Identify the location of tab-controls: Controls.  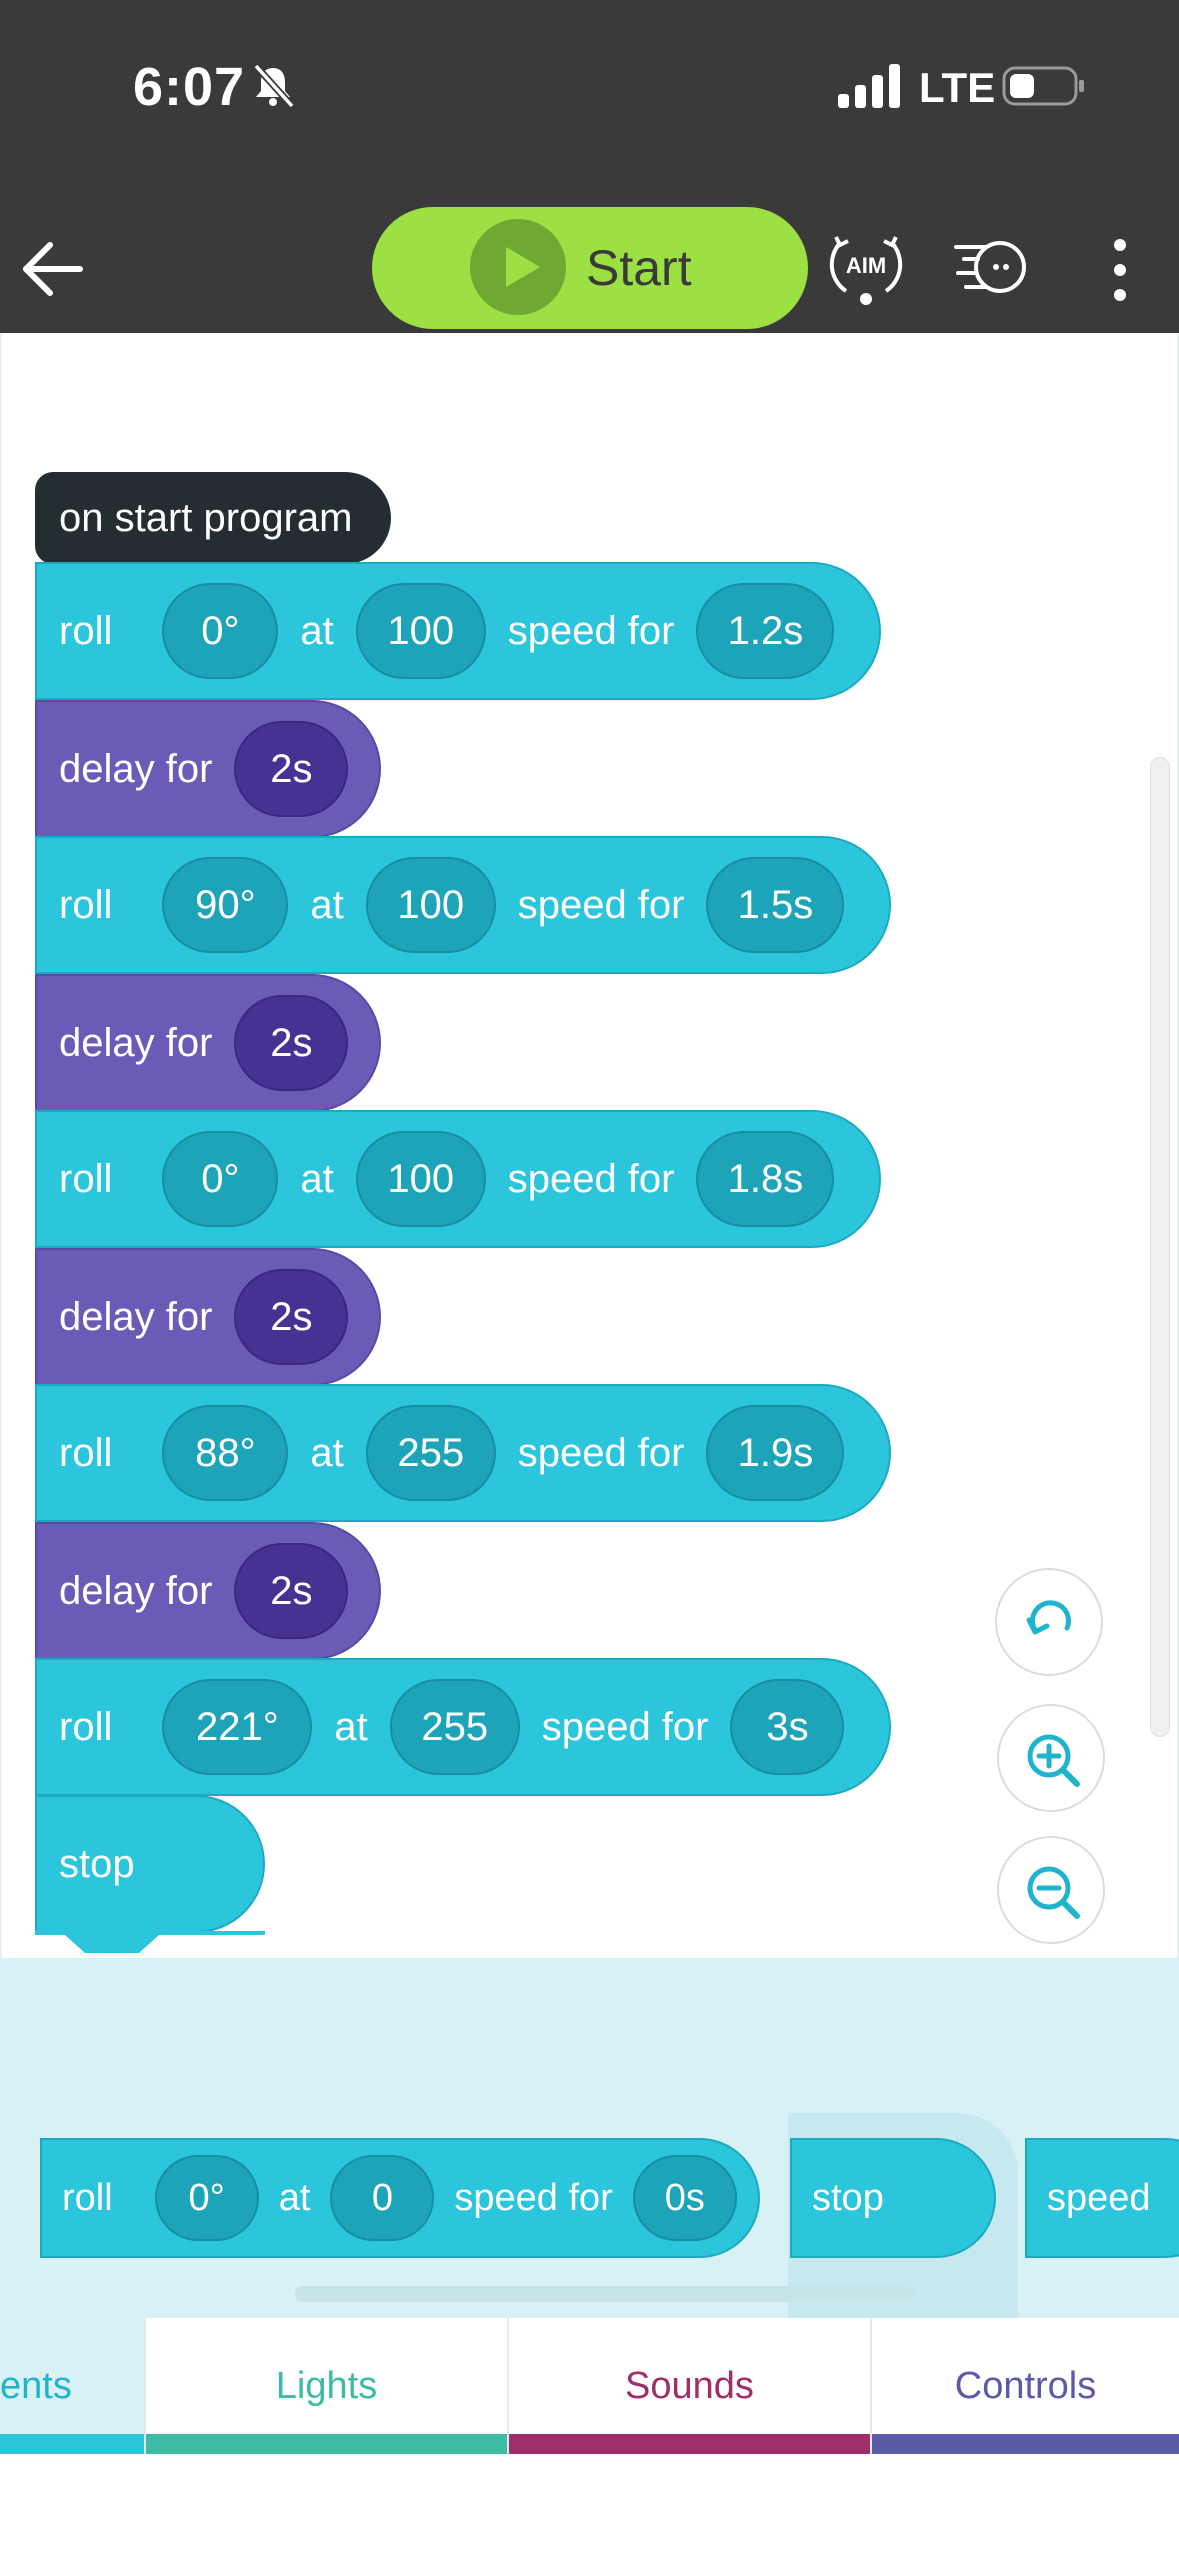
(1025, 2386).